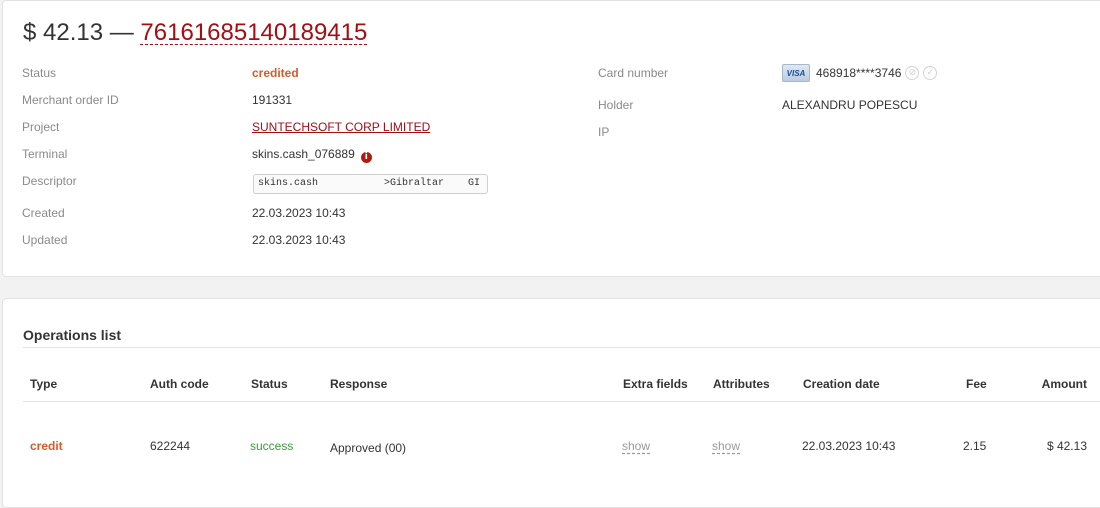 The width and height of the screenshot is (1100, 508). Describe the element at coordinates (726, 446) in the screenshot. I see `attributes-show-link: show` at that location.